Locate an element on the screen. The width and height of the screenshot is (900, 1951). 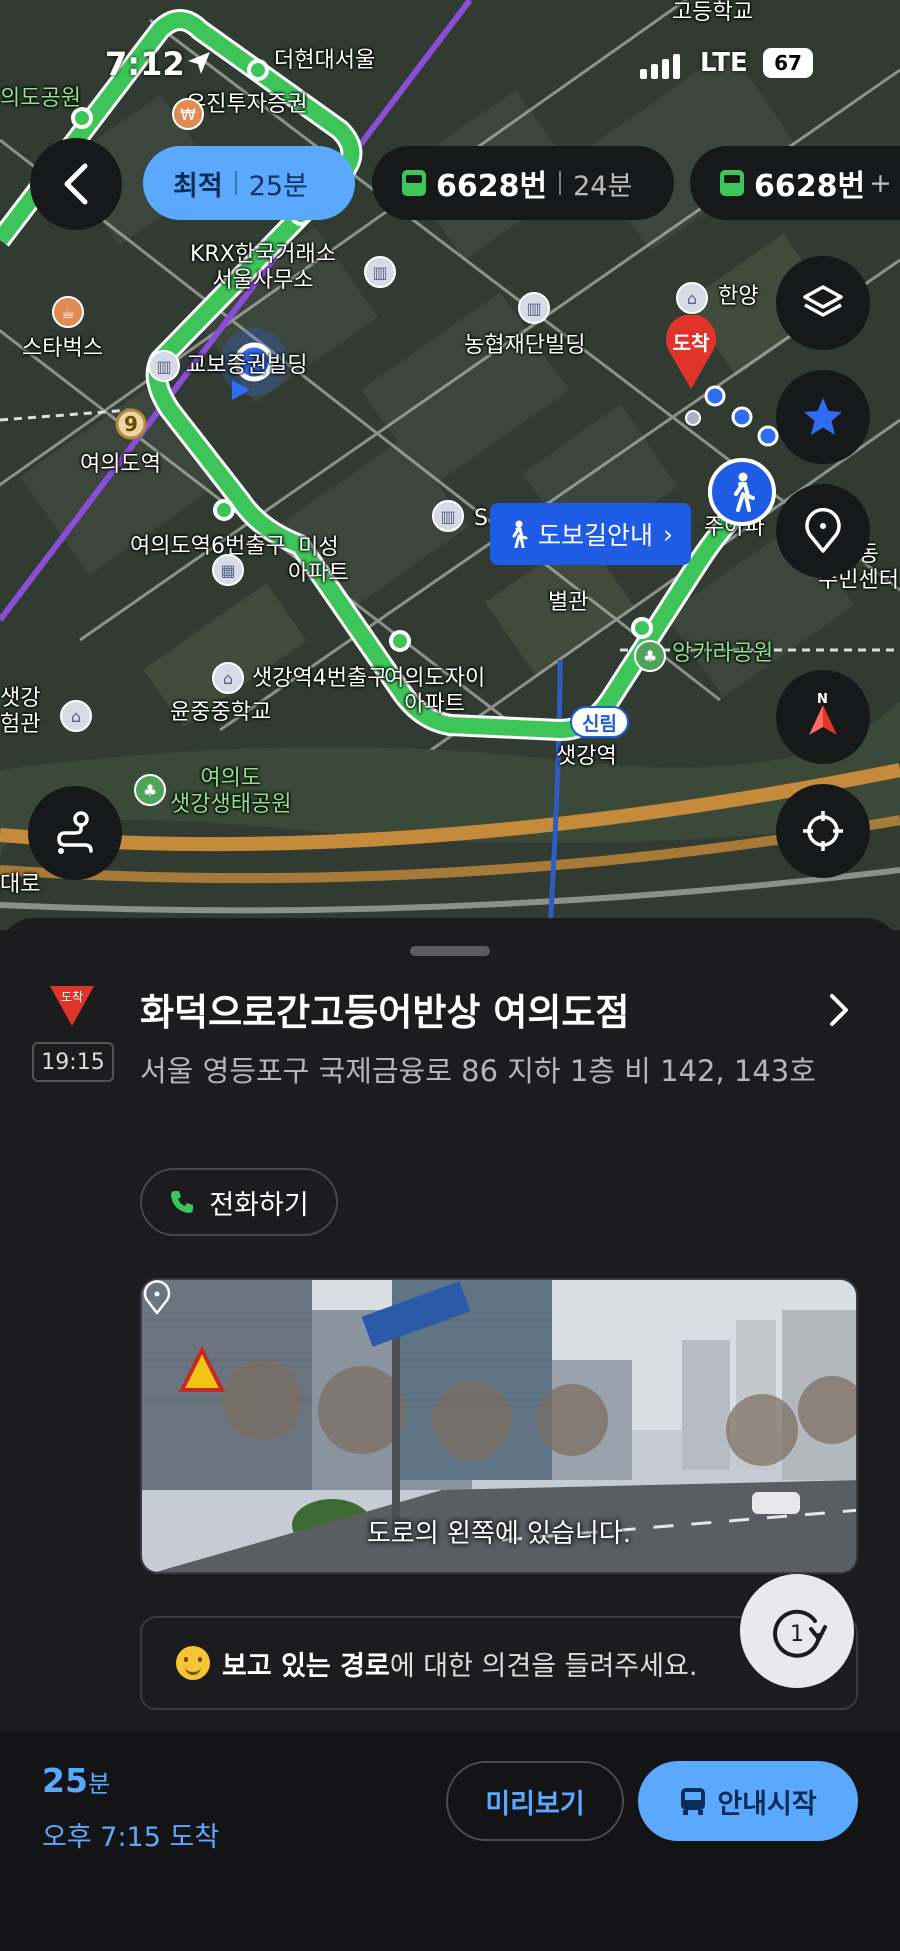
trip-duration: 25분 is located at coordinates (76, 1780).